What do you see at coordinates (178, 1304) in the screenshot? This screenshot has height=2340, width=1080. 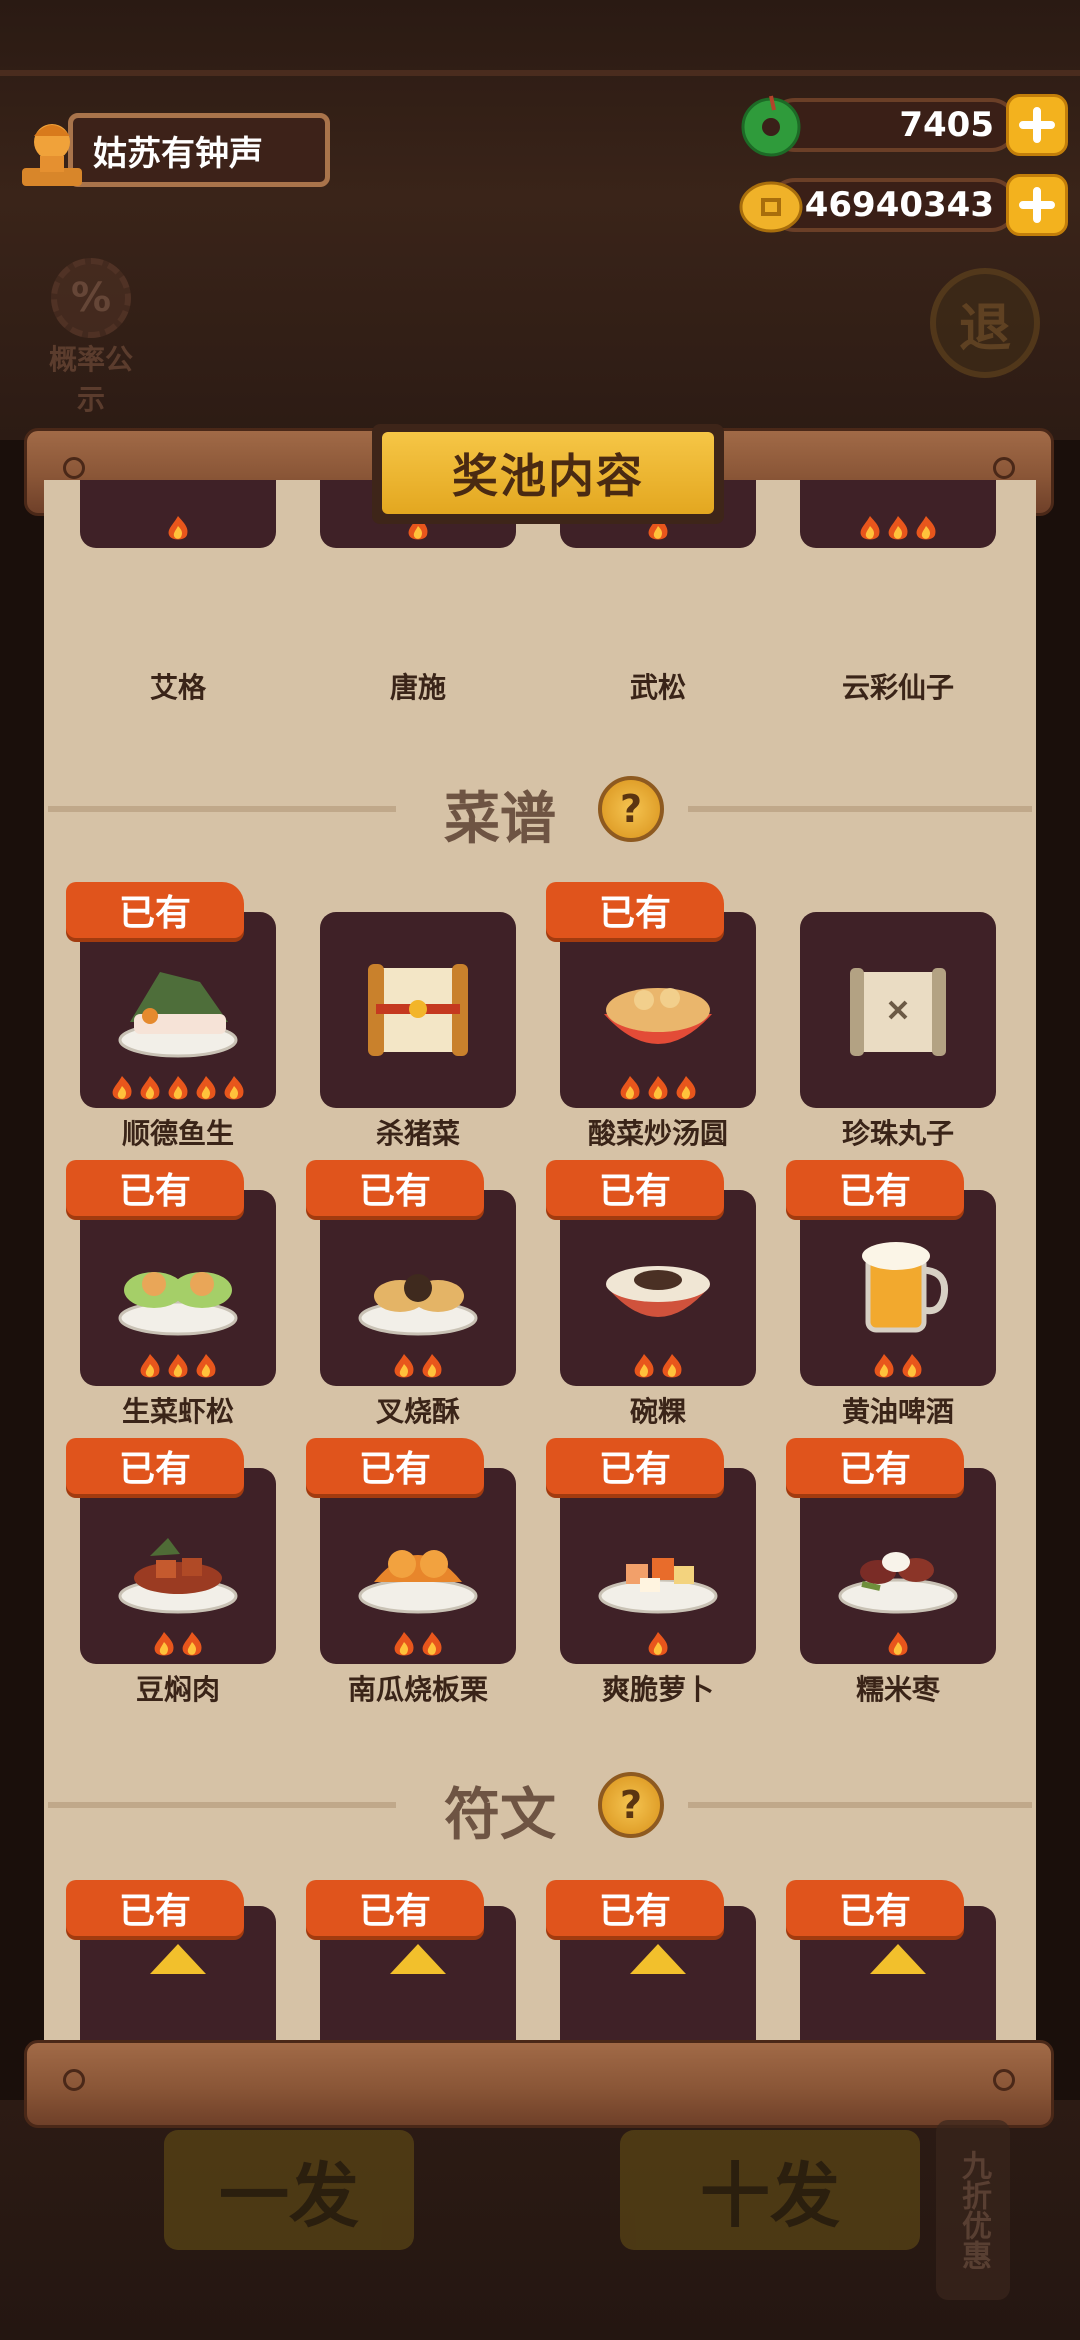 I see `lettuce-shrimp-icon` at bounding box center [178, 1304].